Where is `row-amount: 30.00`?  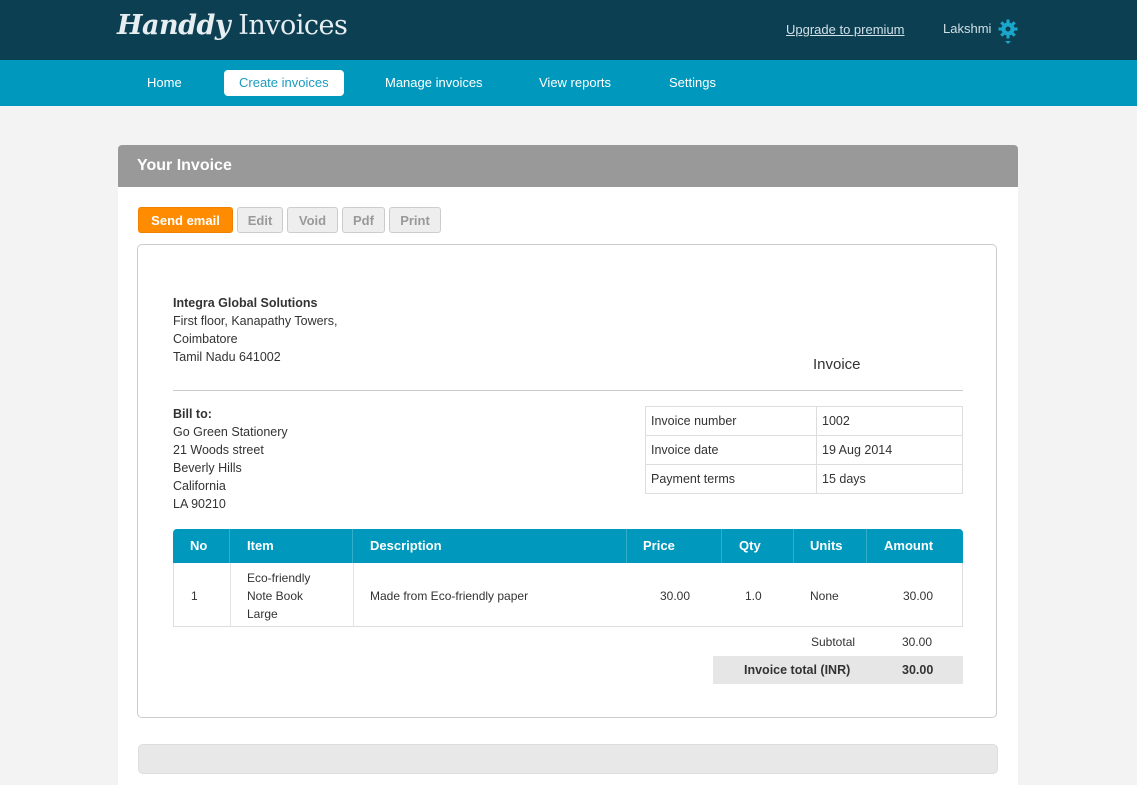
row-amount: 30.00 is located at coordinates (918, 596).